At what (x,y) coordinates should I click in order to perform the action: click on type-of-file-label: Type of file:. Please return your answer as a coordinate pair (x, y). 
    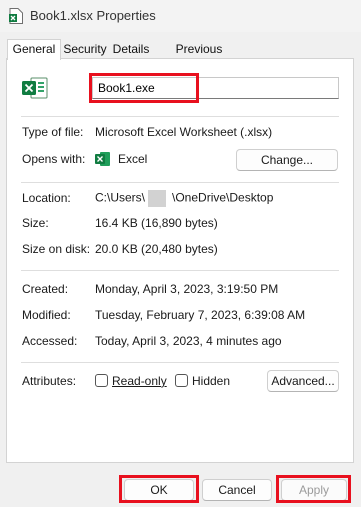
    Looking at the image, I should click on (53, 132).